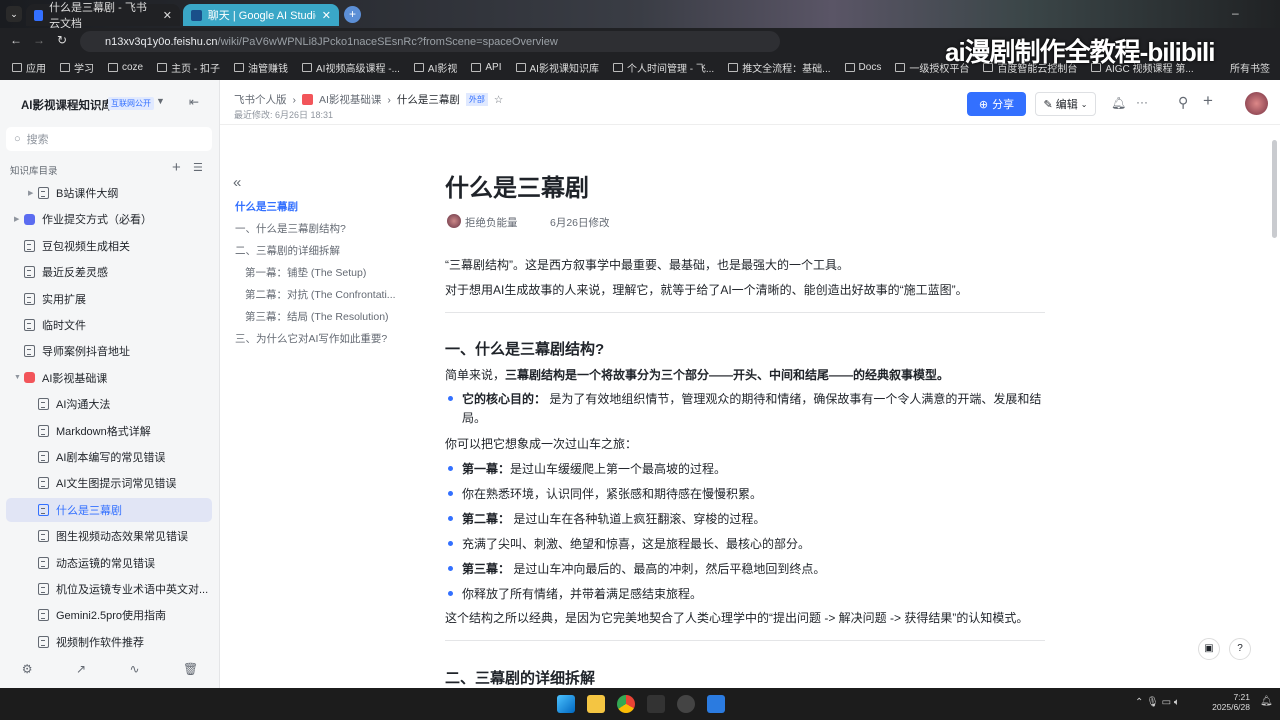 This screenshot has width=1280, height=720. I want to click on bell-icon: 🔔︎, so click(1118, 103).